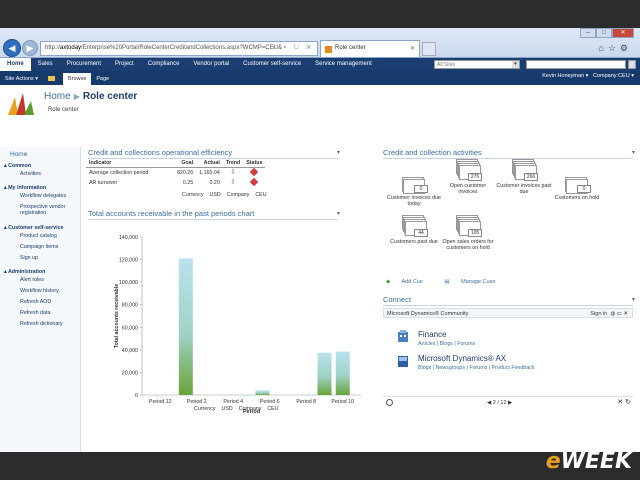 The width and height of the screenshot is (640, 480). Describe the element at coordinates (563, 76) in the screenshot. I see `user-menu: Kevin Honeyman` at that location.